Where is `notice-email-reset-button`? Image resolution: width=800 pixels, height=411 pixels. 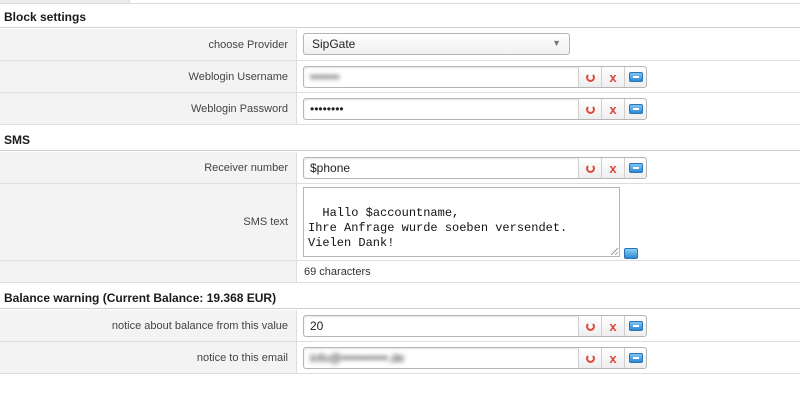 notice-email-reset-button is located at coordinates (589, 358).